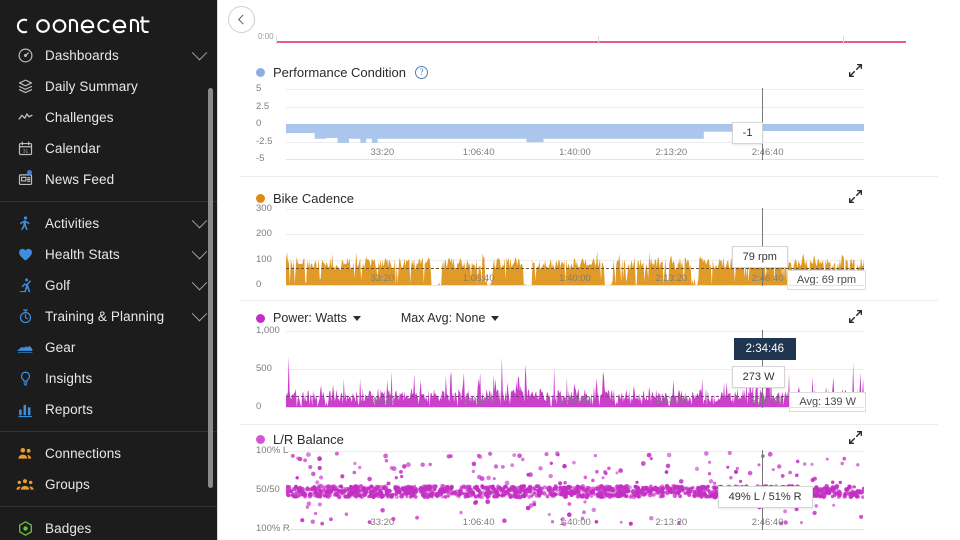 The height and width of the screenshot is (540, 960). What do you see at coordinates (68, 528) in the screenshot?
I see `sidebar-item-label: Badges` at bounding box center [68, 528].